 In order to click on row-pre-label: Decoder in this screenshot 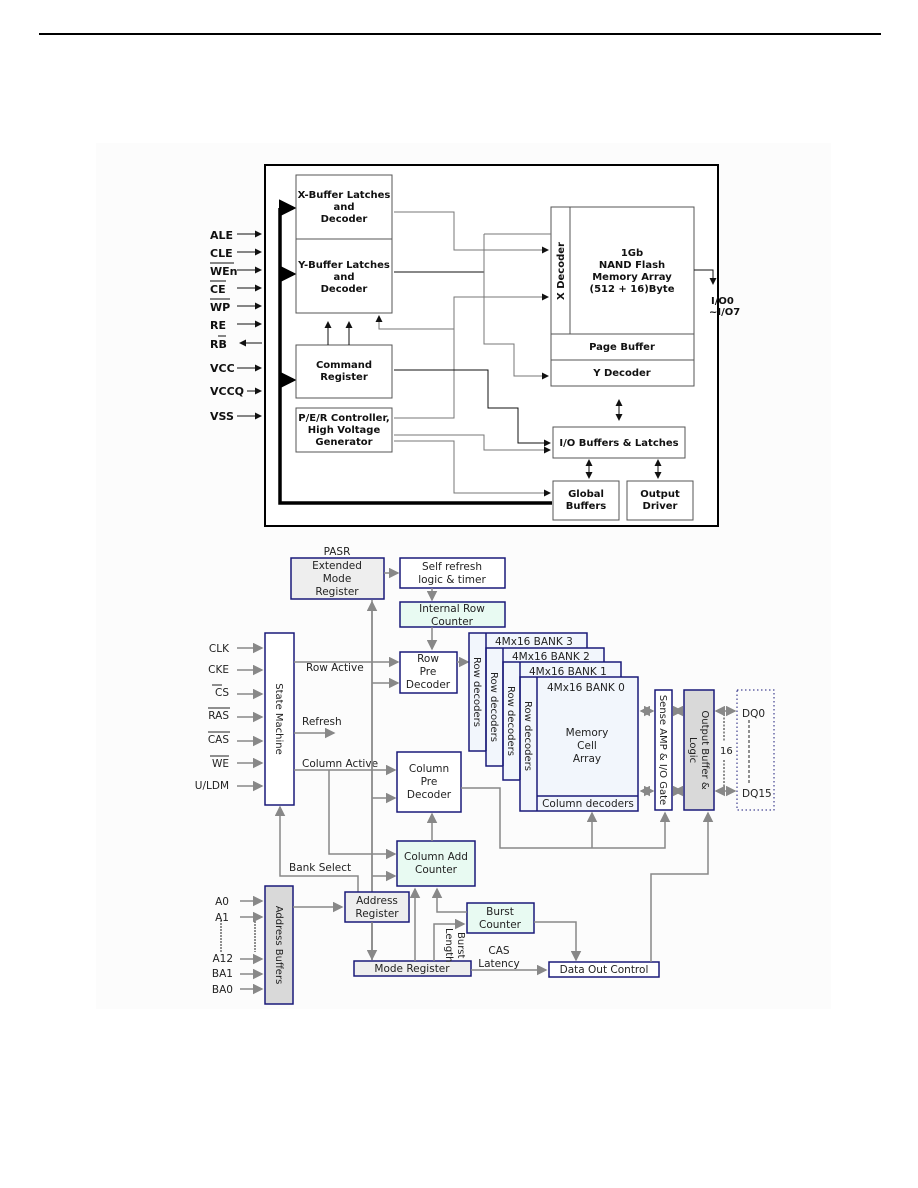, I will do `click(428, 685)`.